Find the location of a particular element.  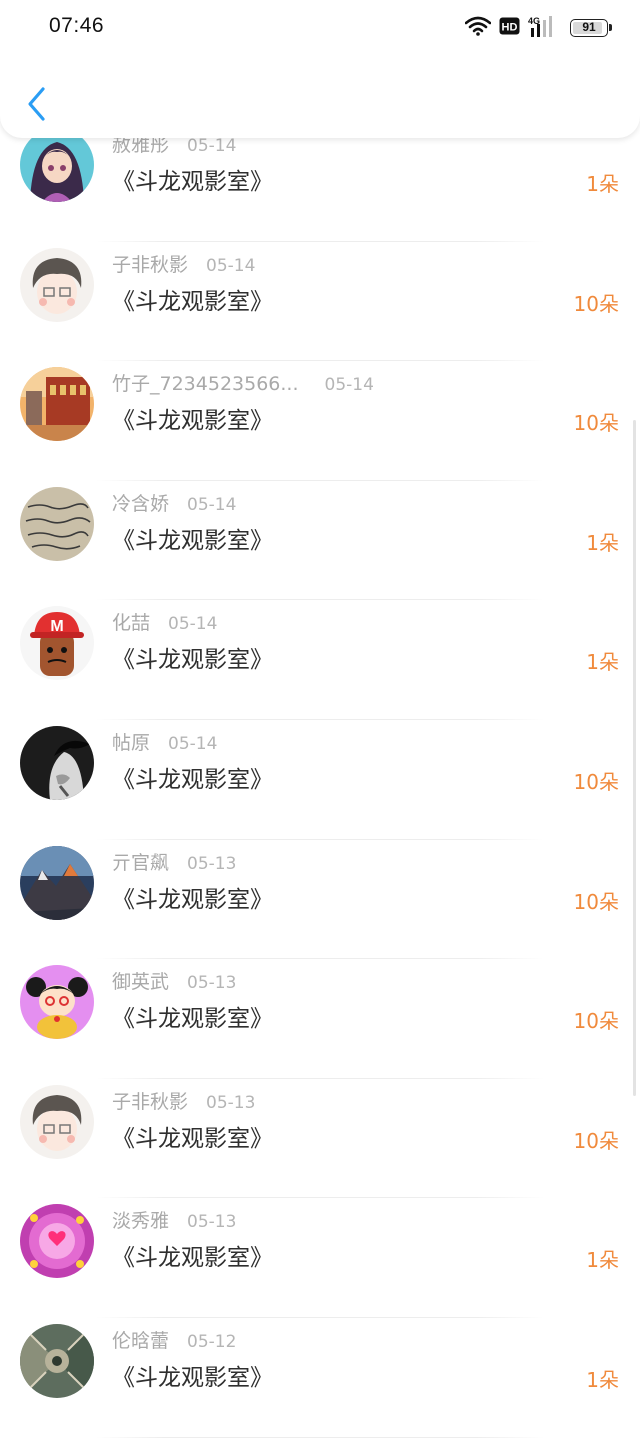

sender-name: 御英武 is located at coordinates (141, 982).